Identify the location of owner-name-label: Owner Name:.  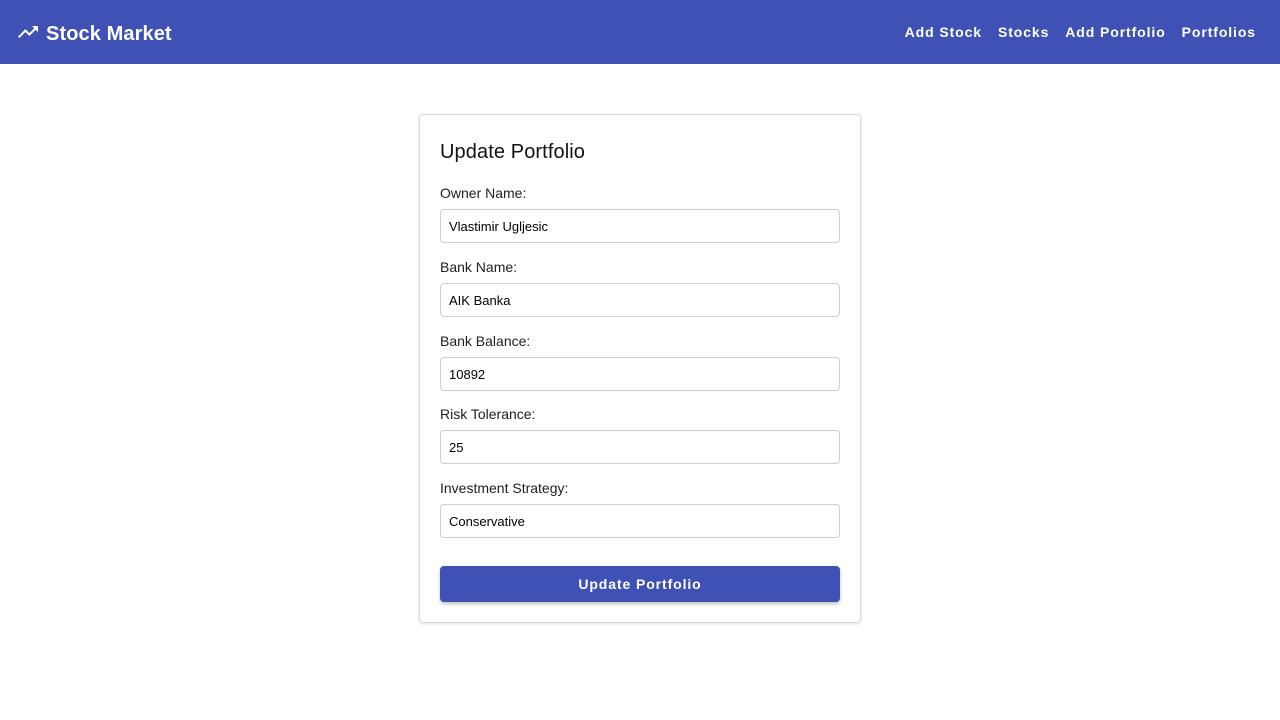
(483, 193).